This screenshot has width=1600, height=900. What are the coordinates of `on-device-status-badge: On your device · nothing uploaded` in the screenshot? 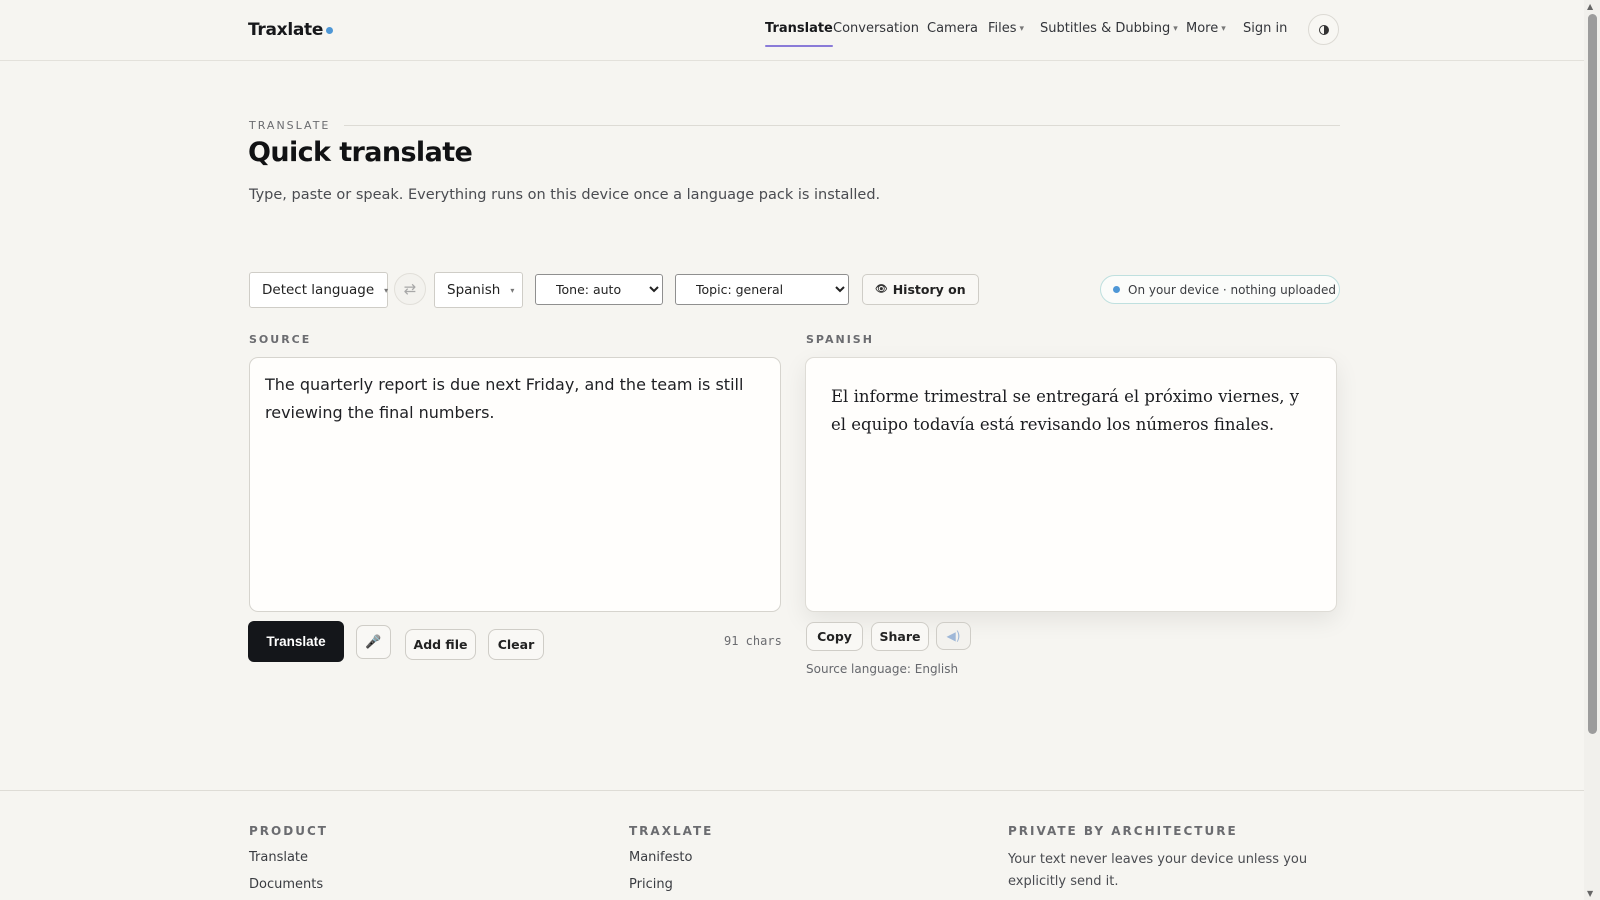 It's located at (1220, 289).